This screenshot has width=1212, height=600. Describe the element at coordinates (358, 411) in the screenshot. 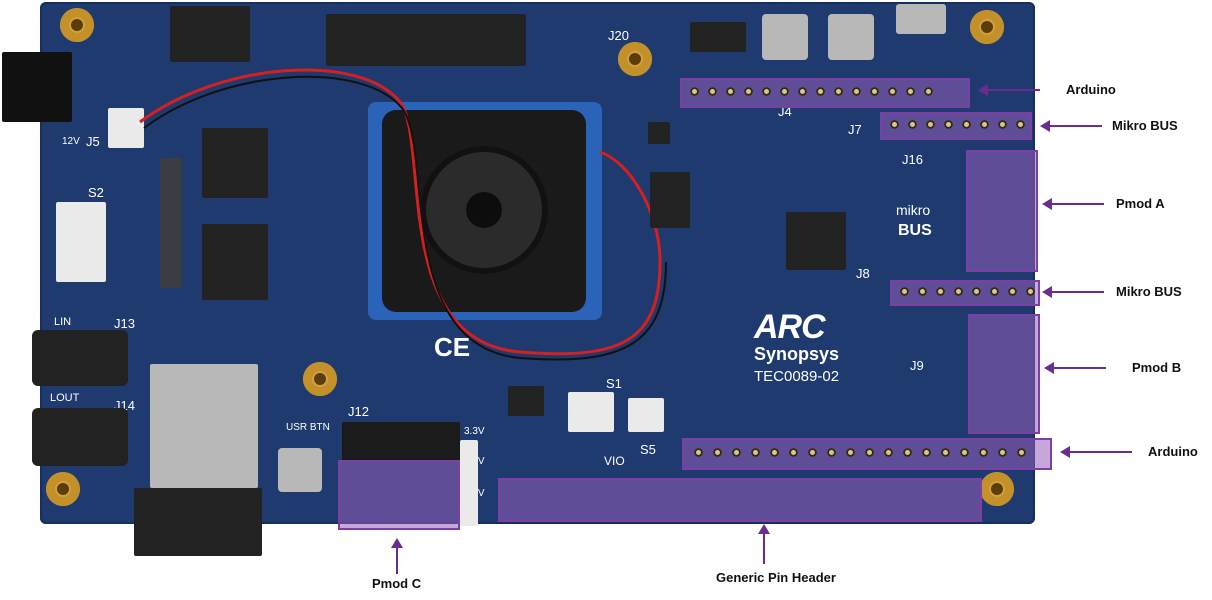

I see `silk-j12: J12` at that location.